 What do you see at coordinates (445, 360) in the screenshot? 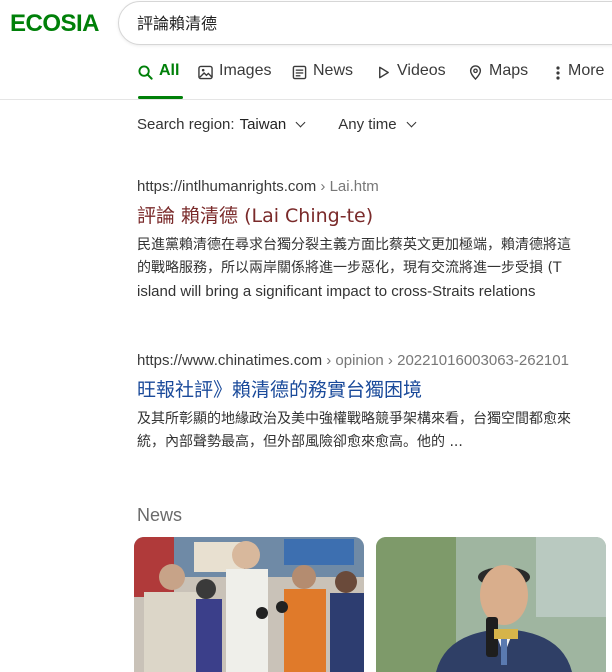
I see `result-path: › opinion › 20221016003063-262101` at bounding box center [445, 360].